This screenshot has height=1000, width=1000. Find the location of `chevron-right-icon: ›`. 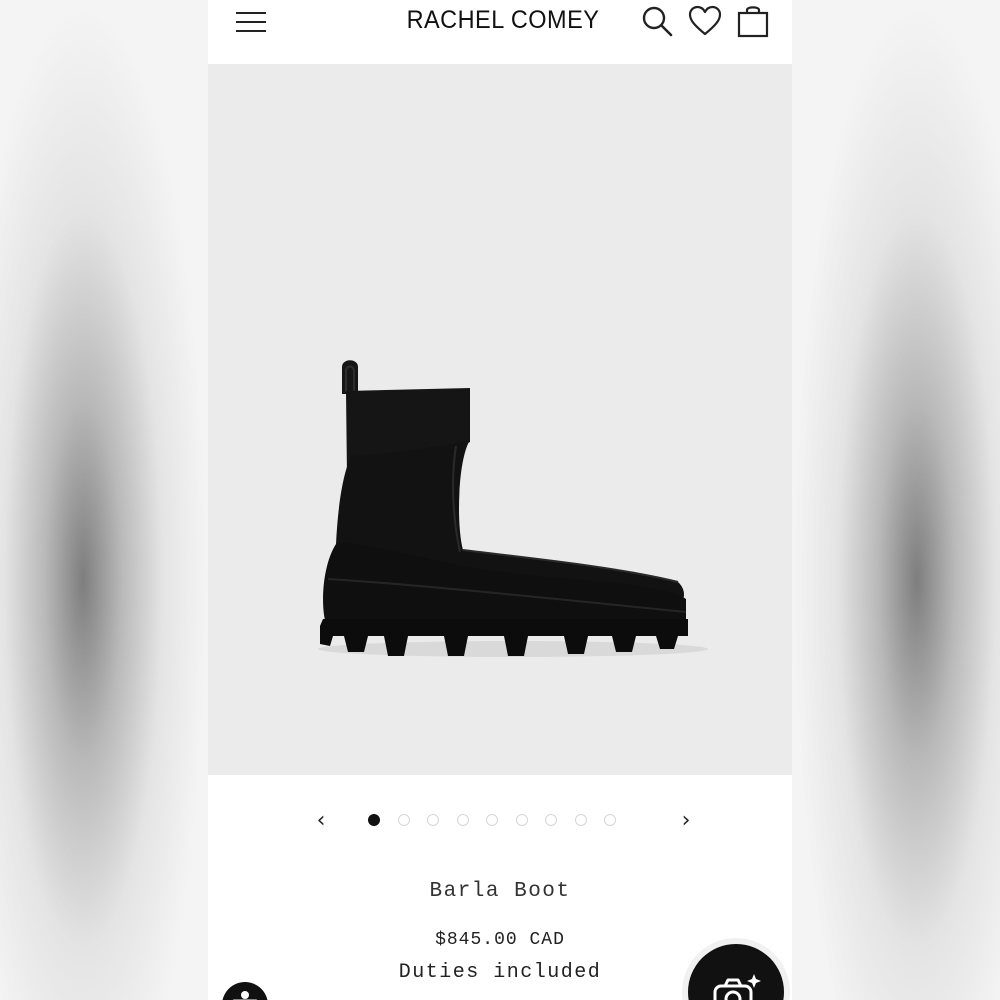

chevron-right-icon: › is located at coordinates (686, 821).